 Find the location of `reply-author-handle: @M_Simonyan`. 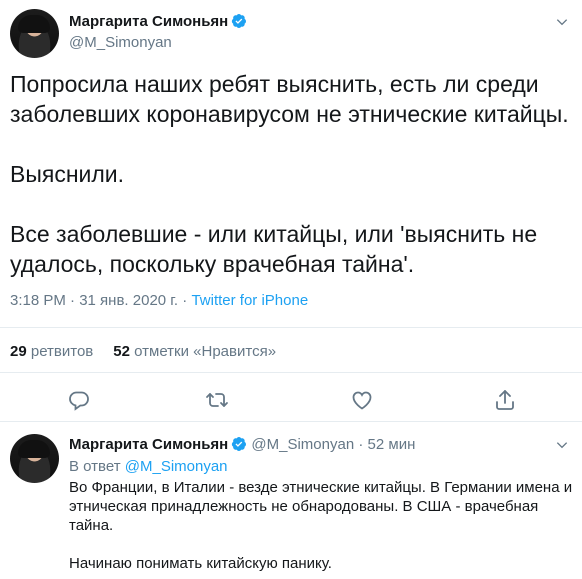

reply-author-handle: @M_Simonyan is located at coordinates (302, 444).